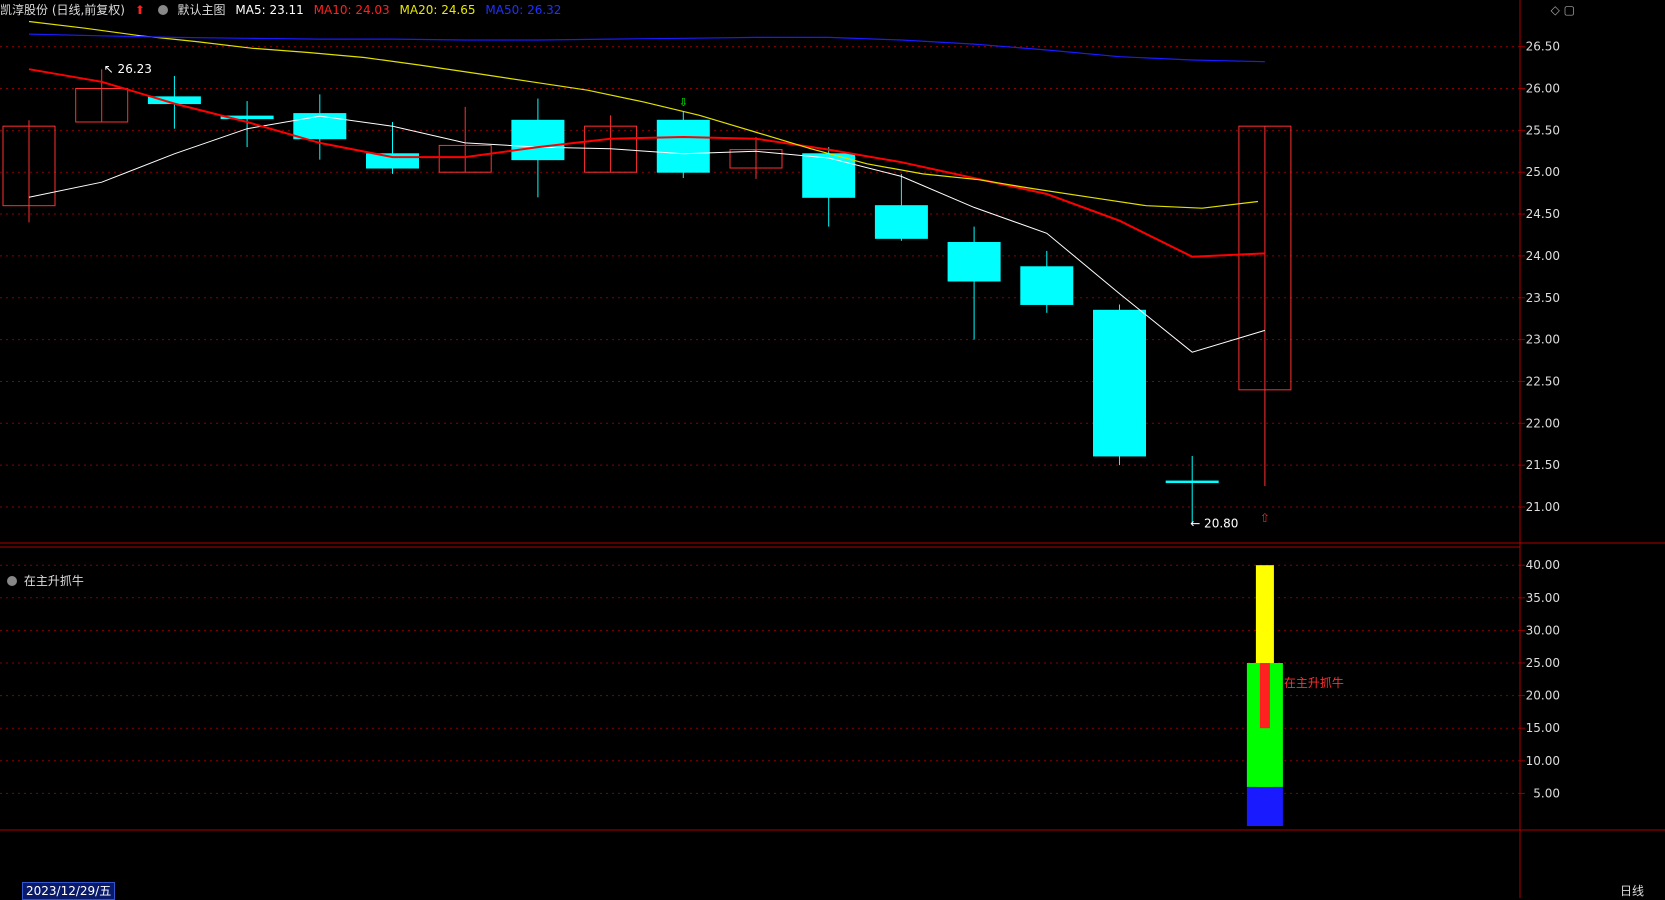 The height and width of the screenshot is (900, 1665). I want to click on y-tick-label: 24.50, so click(1543, 214).